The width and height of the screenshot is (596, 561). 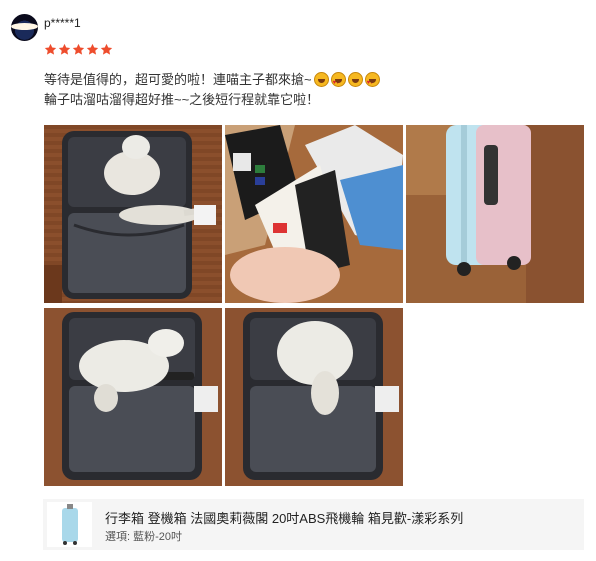 I want to click on suitcase-side-photo, so click(x=495, y=214).